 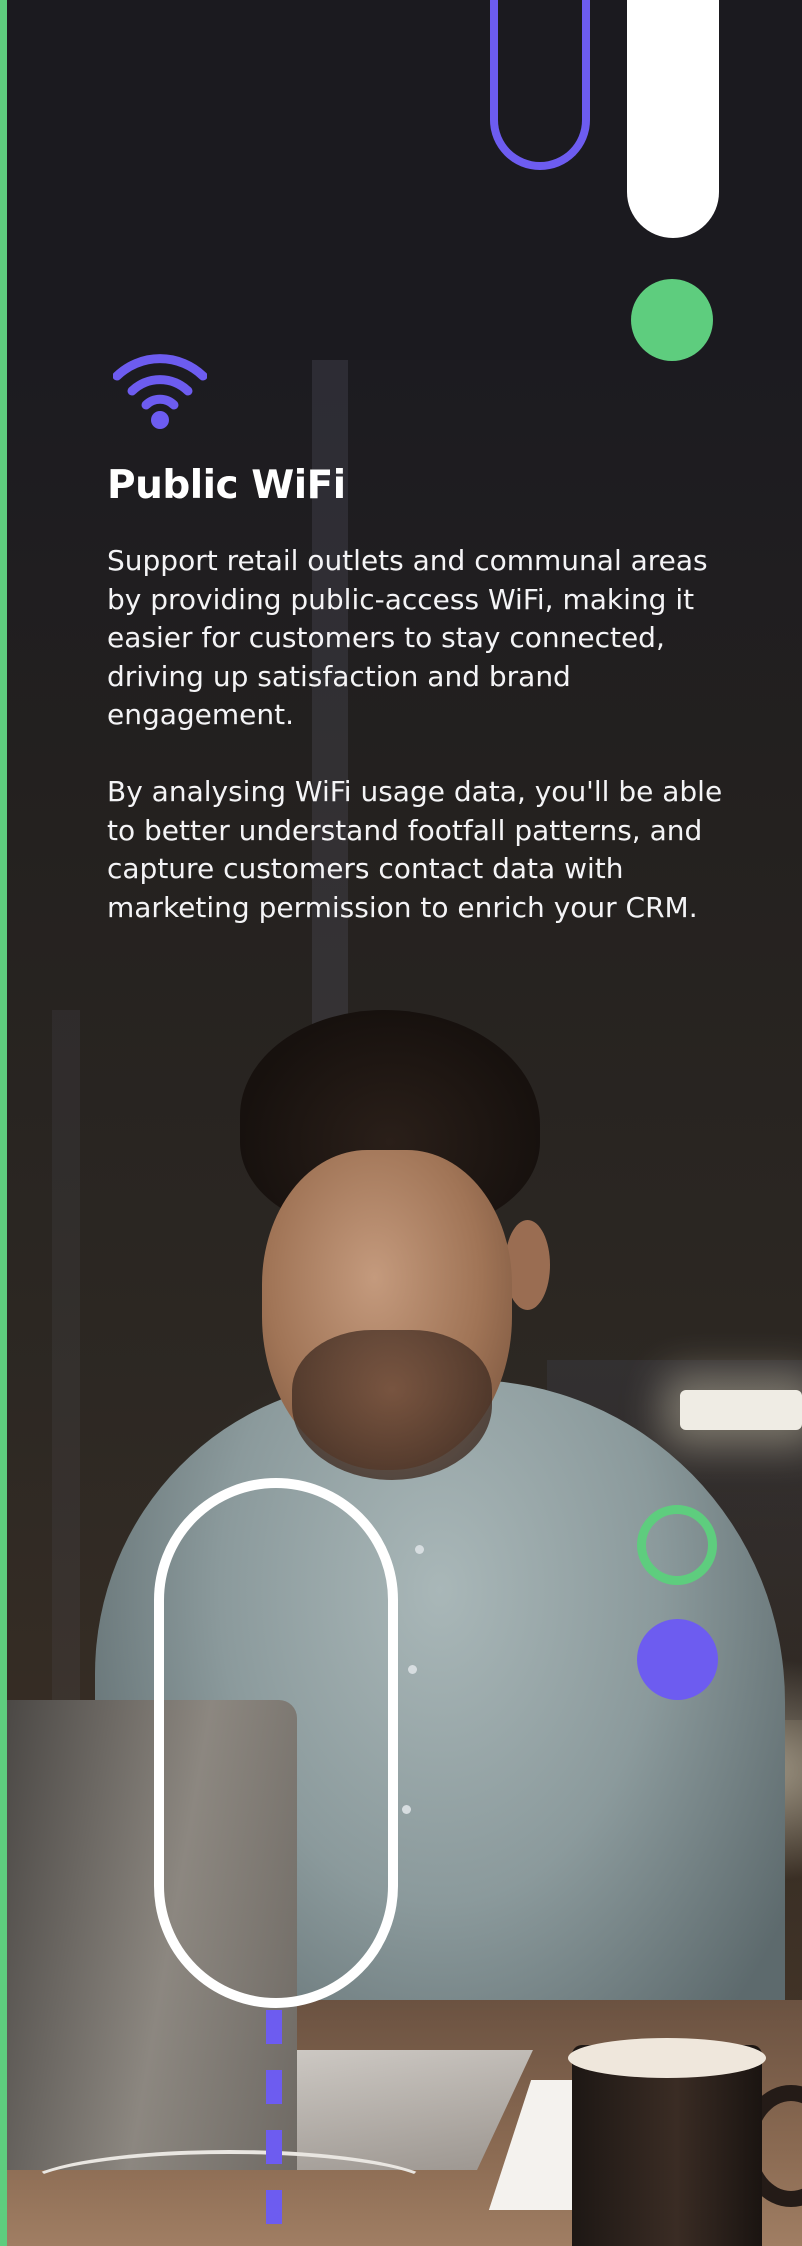 What do you see at coordinates (677, 1659) in the screenshot?
I see `purple-dot-decoration` at bounding box center [677, 1659].